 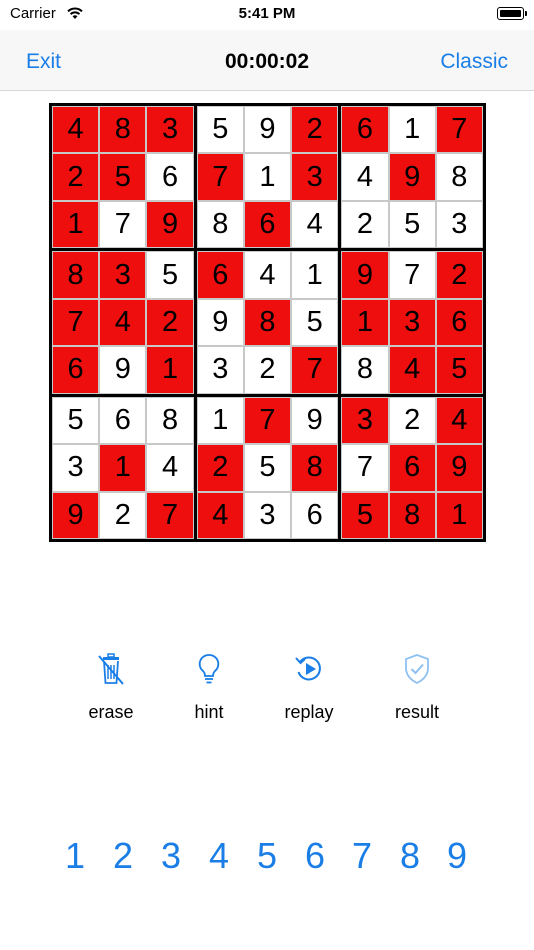 I want to click on number-2-button: 2, so click(x=123, y=856).